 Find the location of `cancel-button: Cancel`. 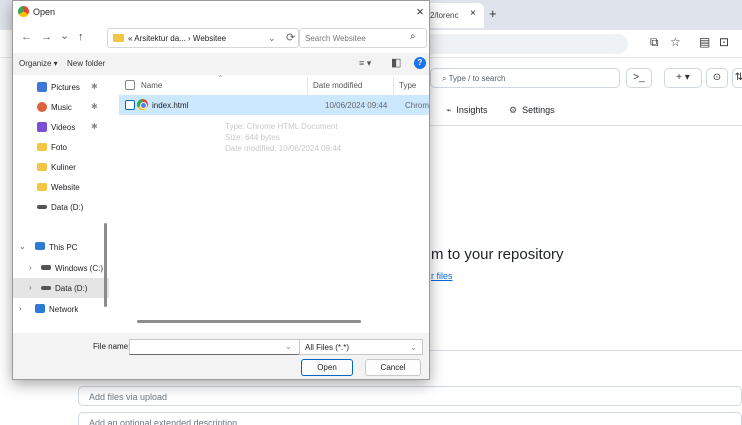

cancel-button: Cancel is located at coordinates (393, 367).